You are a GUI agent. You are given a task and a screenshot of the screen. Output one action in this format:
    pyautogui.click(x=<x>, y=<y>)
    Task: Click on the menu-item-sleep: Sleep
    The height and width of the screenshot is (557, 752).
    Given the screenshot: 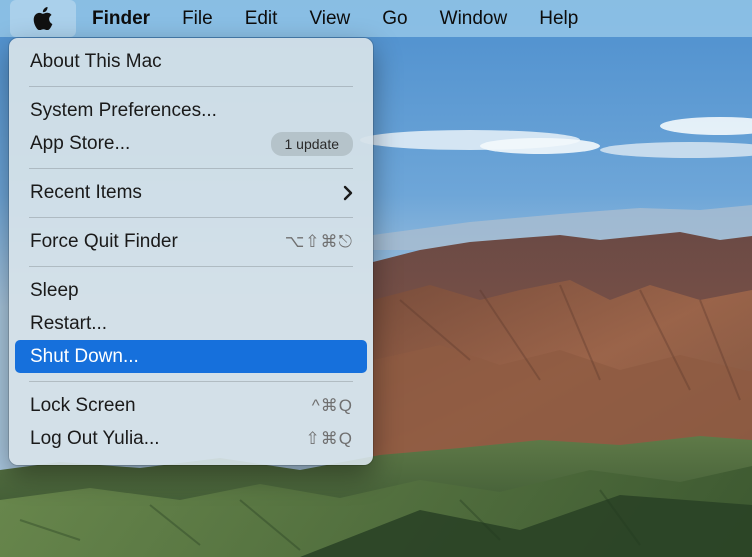 What is the action you would take?
    pyautogui.click(x=191, y=290)
    